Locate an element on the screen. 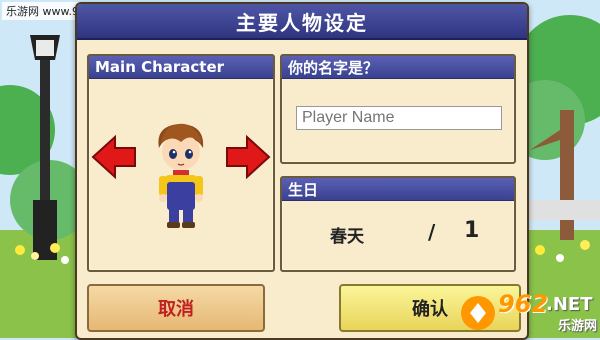 This screenshot has height=340, width=600. birthday-values: 春天 / 1 is located at coordinates (398, 233).